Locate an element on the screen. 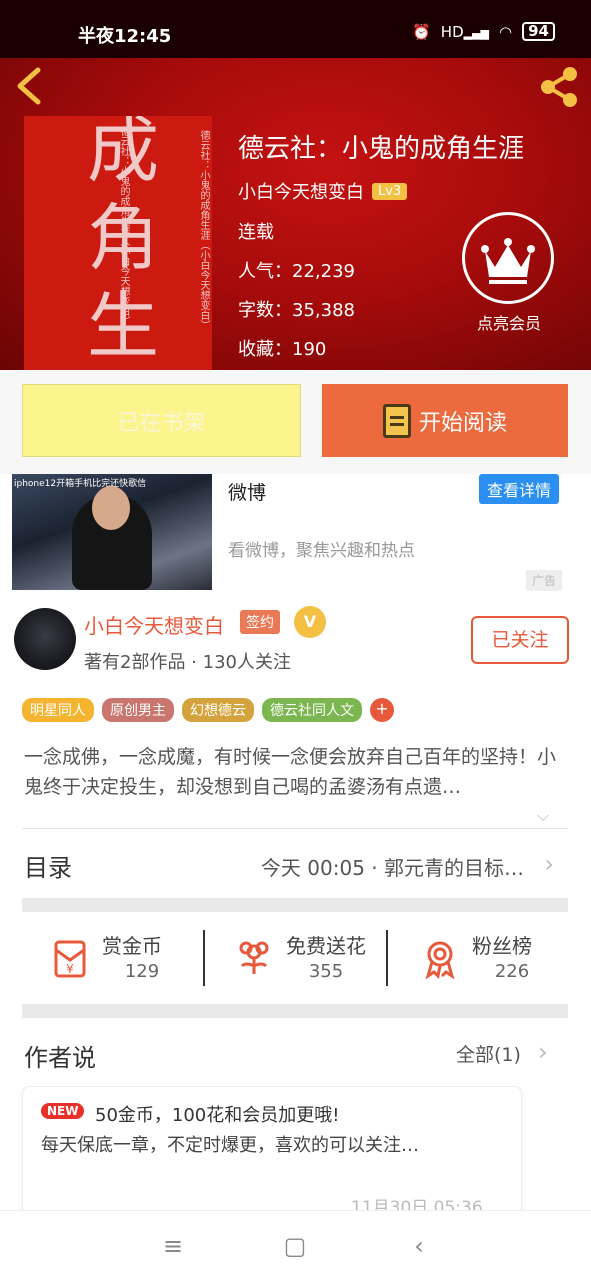  status-bar: 半夜12:45 ⏰ HD▂▄▆ ◠ 94 is located at coordinates (295, 29).